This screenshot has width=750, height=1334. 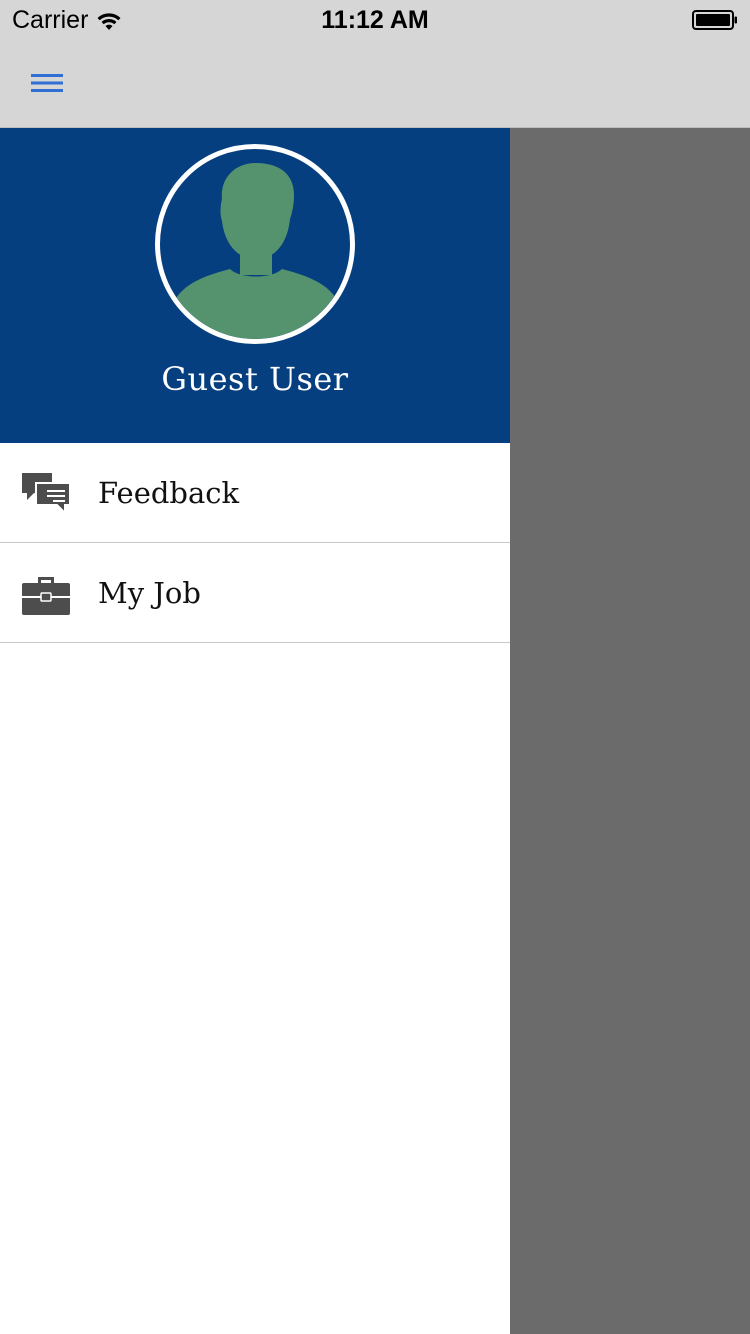 What do you see at coordinates (255, 379) in the screenshot?
I see `user-name: Guest User` at bounding box center [255, 379].